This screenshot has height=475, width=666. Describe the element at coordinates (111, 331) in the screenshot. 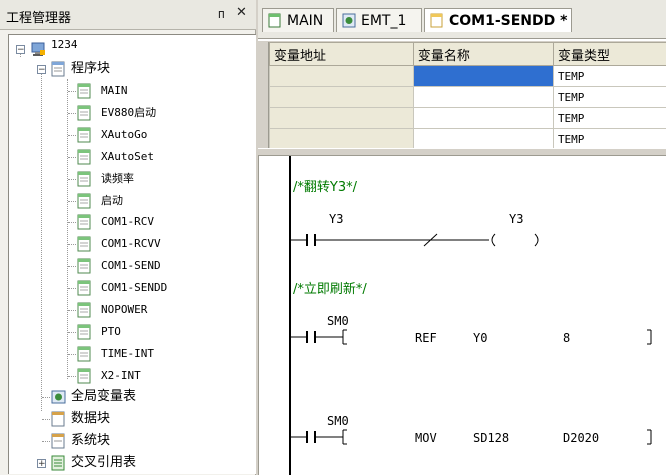

I see `tree-label-program: PTO` at that location.